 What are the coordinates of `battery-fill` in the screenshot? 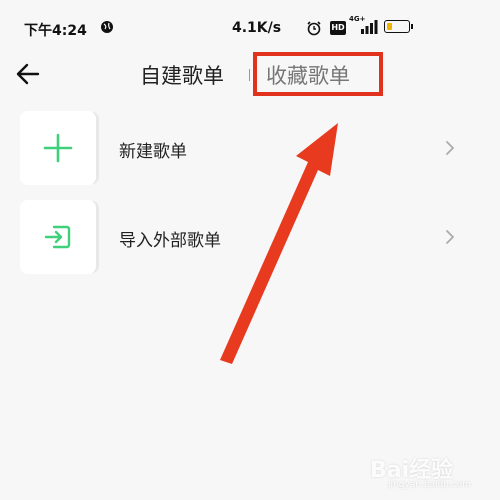 It's located at (389, 26).